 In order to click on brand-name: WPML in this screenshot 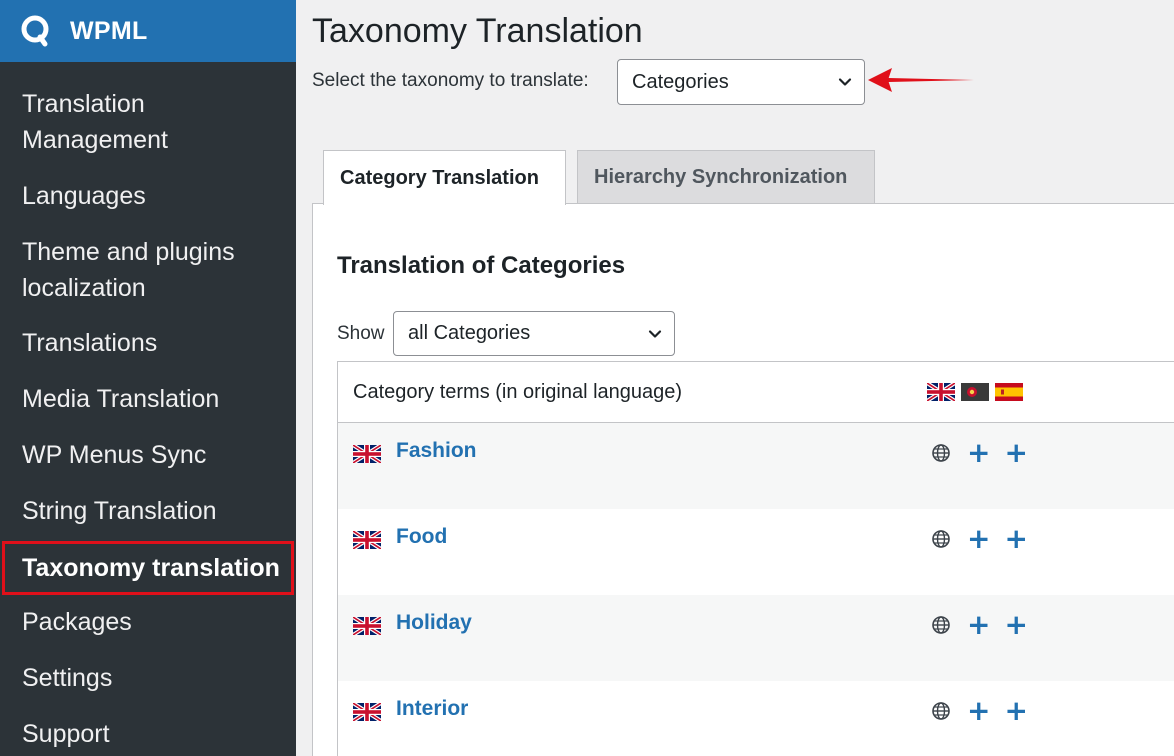, I will do `click(109, 30)`.